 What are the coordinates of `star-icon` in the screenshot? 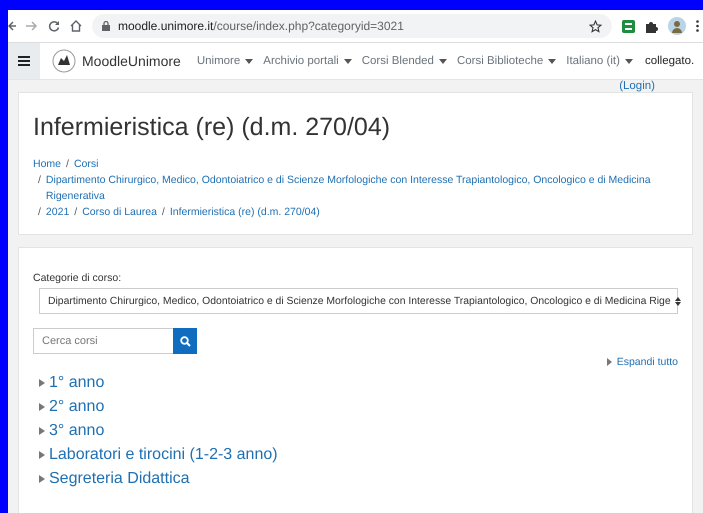 It's located at (595, 26).